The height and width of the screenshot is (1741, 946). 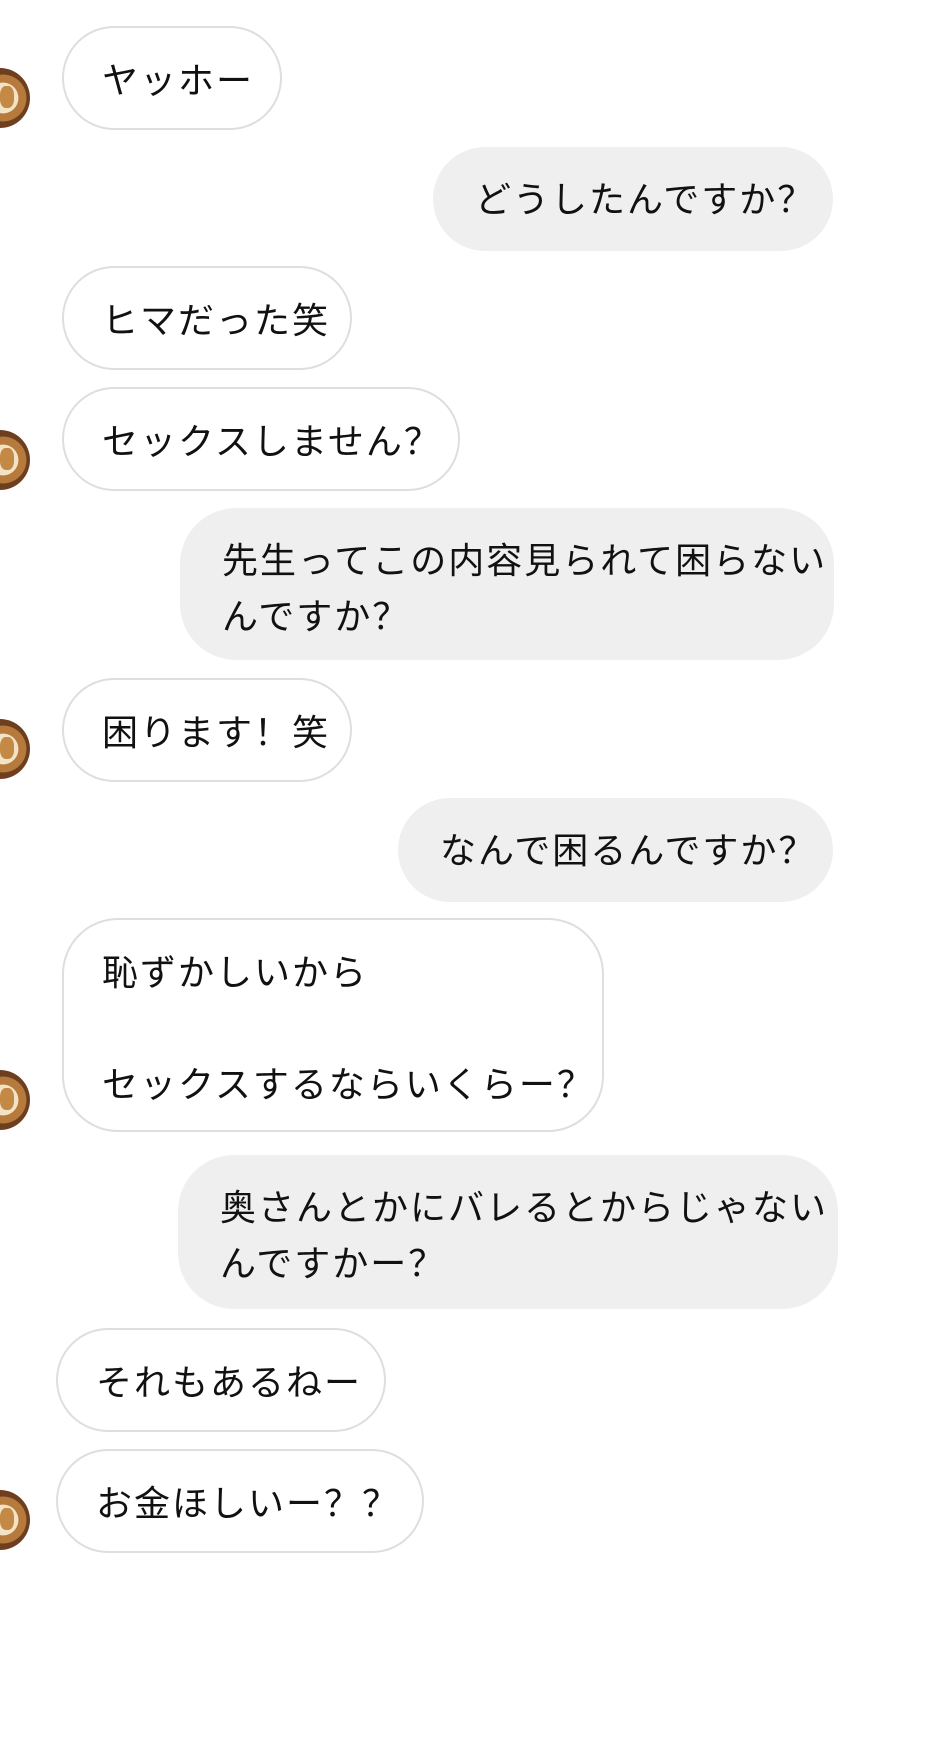 I want to click on message-bubble-incoming: お金ほしいー？？, so click(x=240, y=1501).